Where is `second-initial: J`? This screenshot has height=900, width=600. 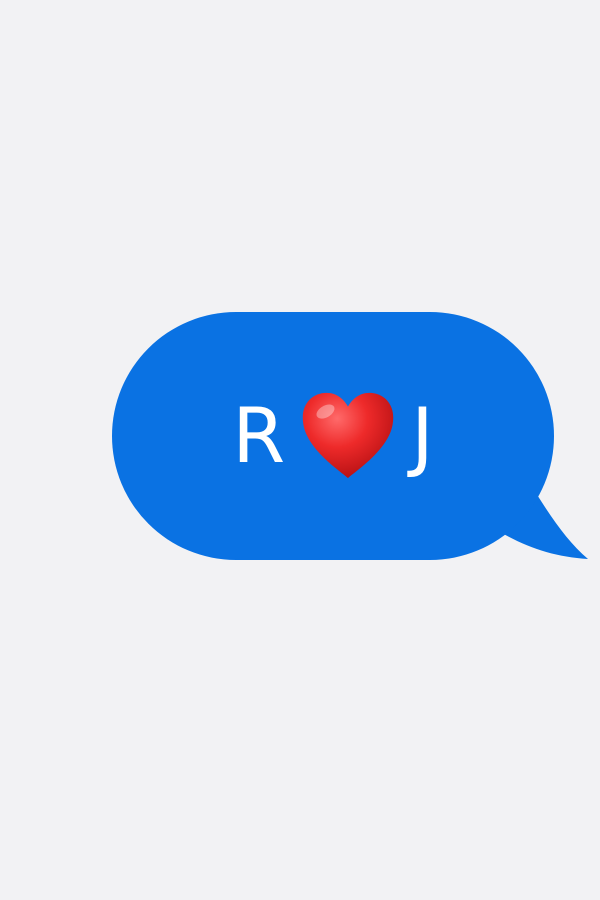
second-initial: J is located at coordinates (422, 435).